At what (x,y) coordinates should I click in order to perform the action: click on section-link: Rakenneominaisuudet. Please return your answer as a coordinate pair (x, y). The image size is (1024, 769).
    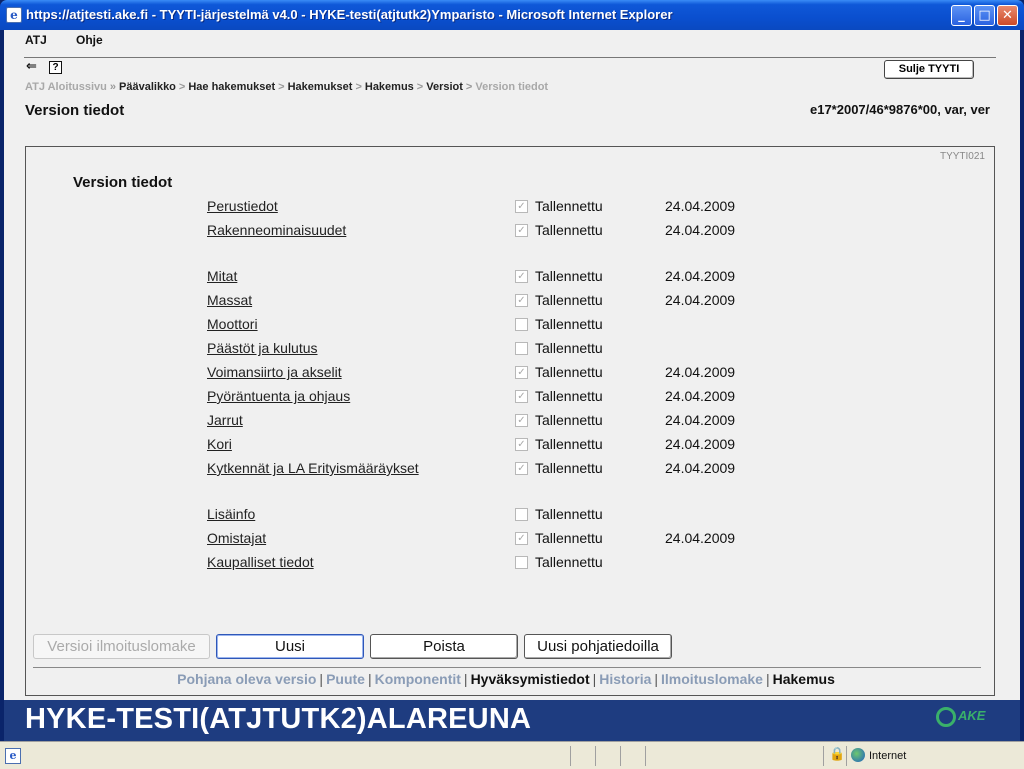
    Looking at the image, I should click on (276, 230).